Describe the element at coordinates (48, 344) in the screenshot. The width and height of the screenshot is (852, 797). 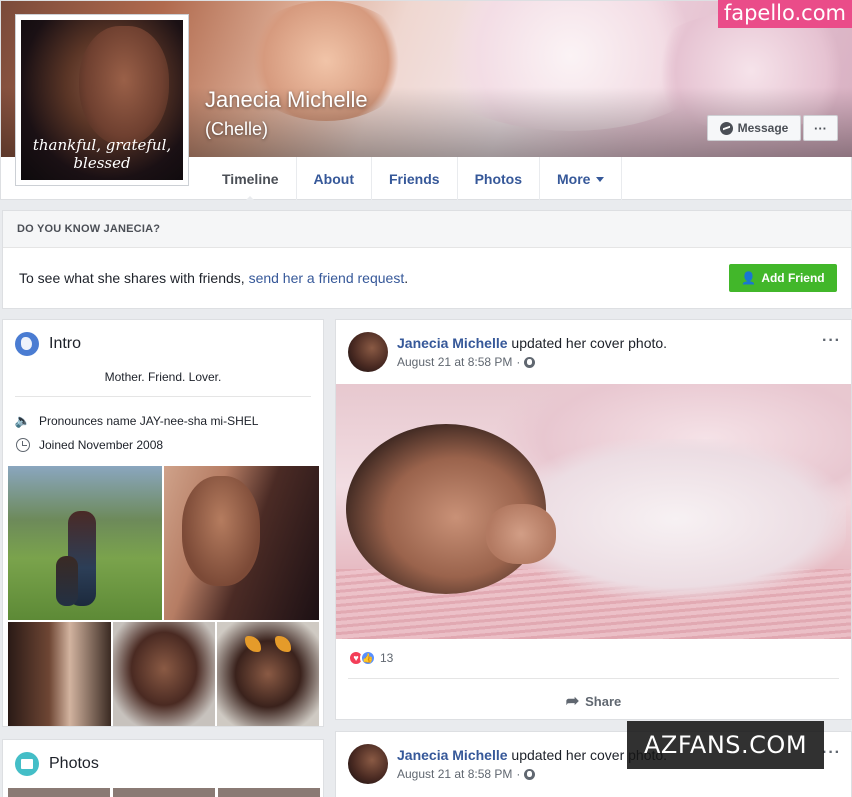
I see `intro-title: Intro` at that location.